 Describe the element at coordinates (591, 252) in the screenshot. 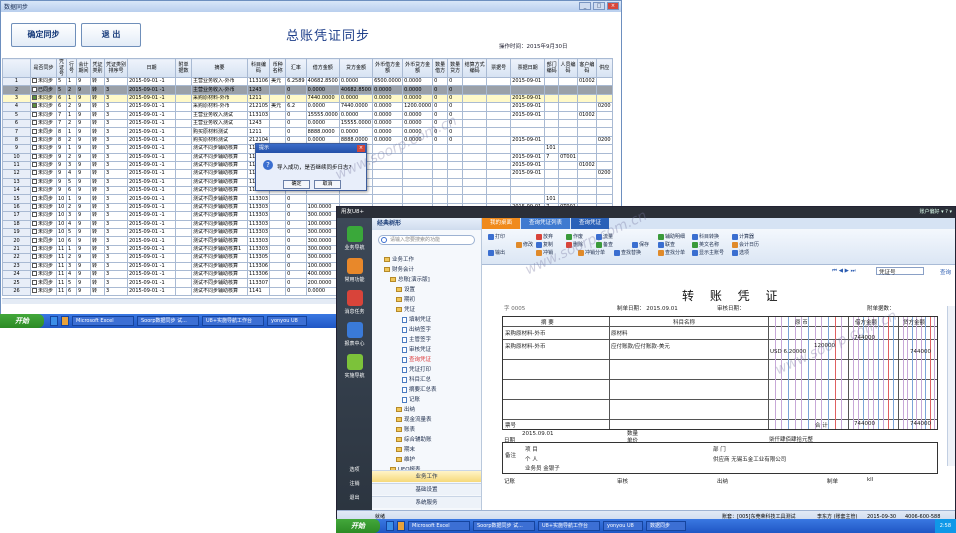

I see `toolbar-button: 冲销分单` at that location.